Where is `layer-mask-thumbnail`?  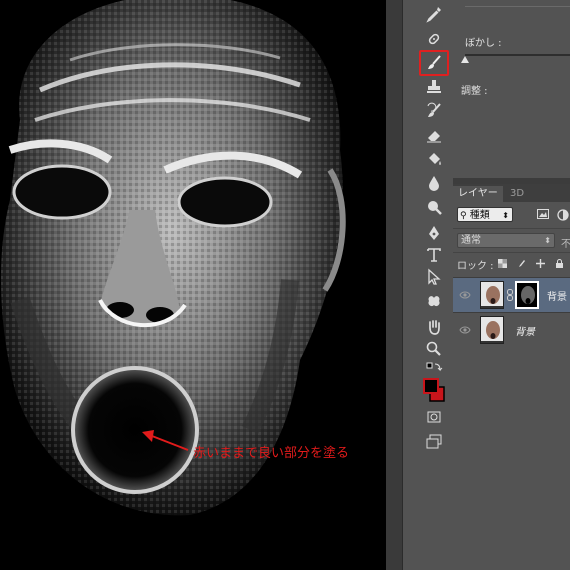 layer-mask-thumbnail is located at coordinates (527, 295).